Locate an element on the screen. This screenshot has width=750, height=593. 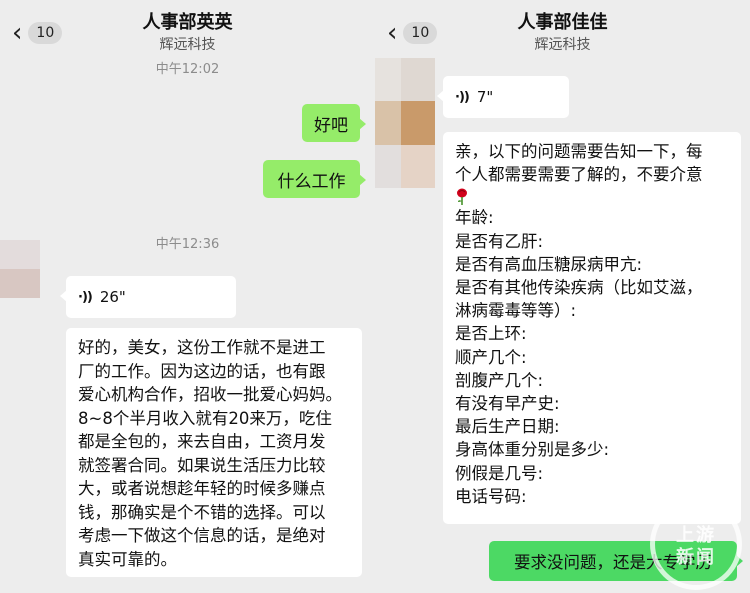
message-line: 是否有高血压糖尿病甲亢: is located at coordinates (549, 264).